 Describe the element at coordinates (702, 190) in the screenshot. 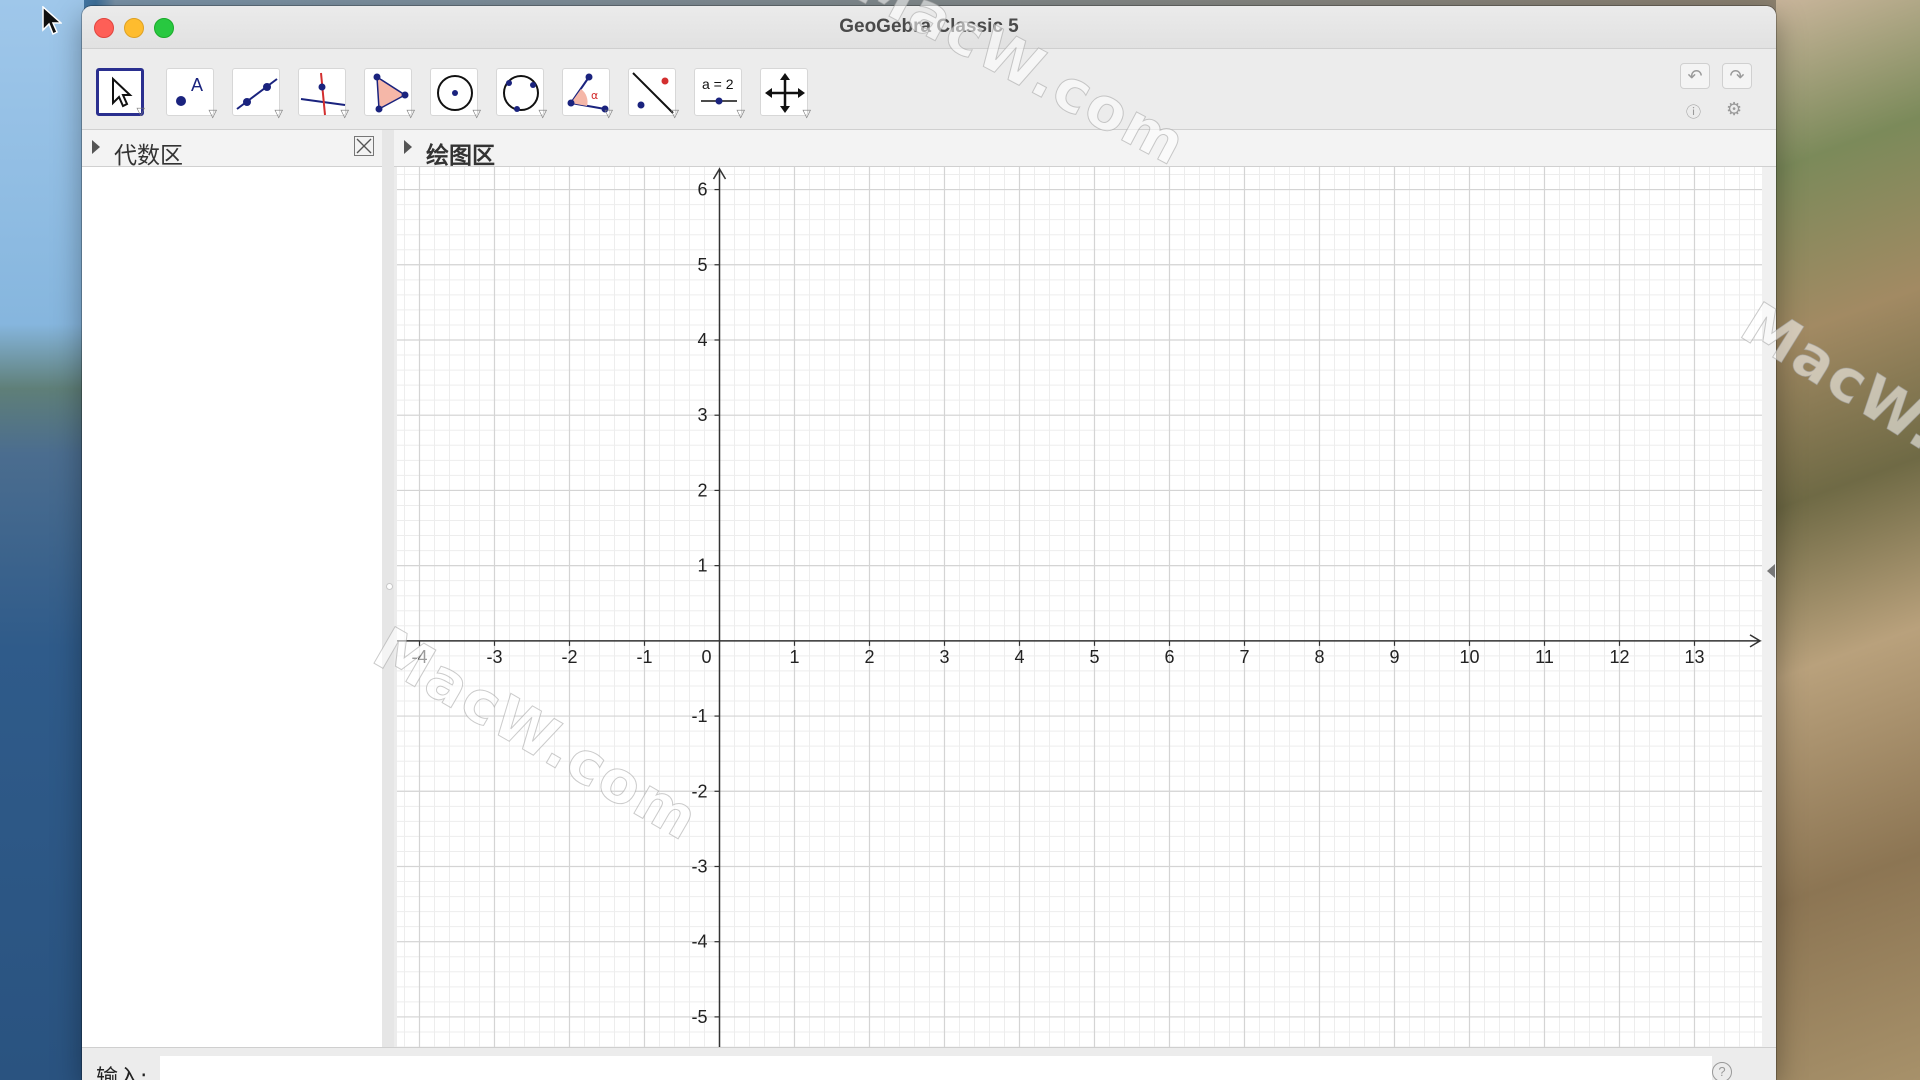

I see `y-axis-tick-label: 6` at that location.